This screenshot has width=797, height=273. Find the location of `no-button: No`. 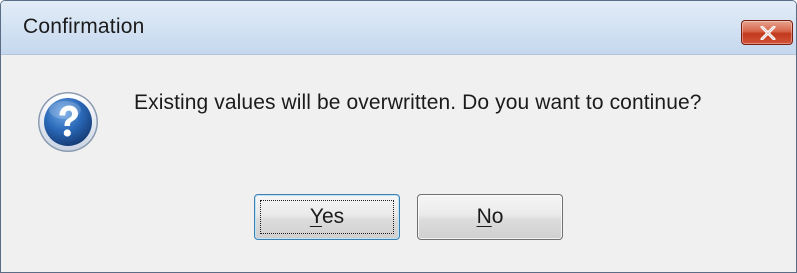

no-button: No is located at coordinates (490, 217).